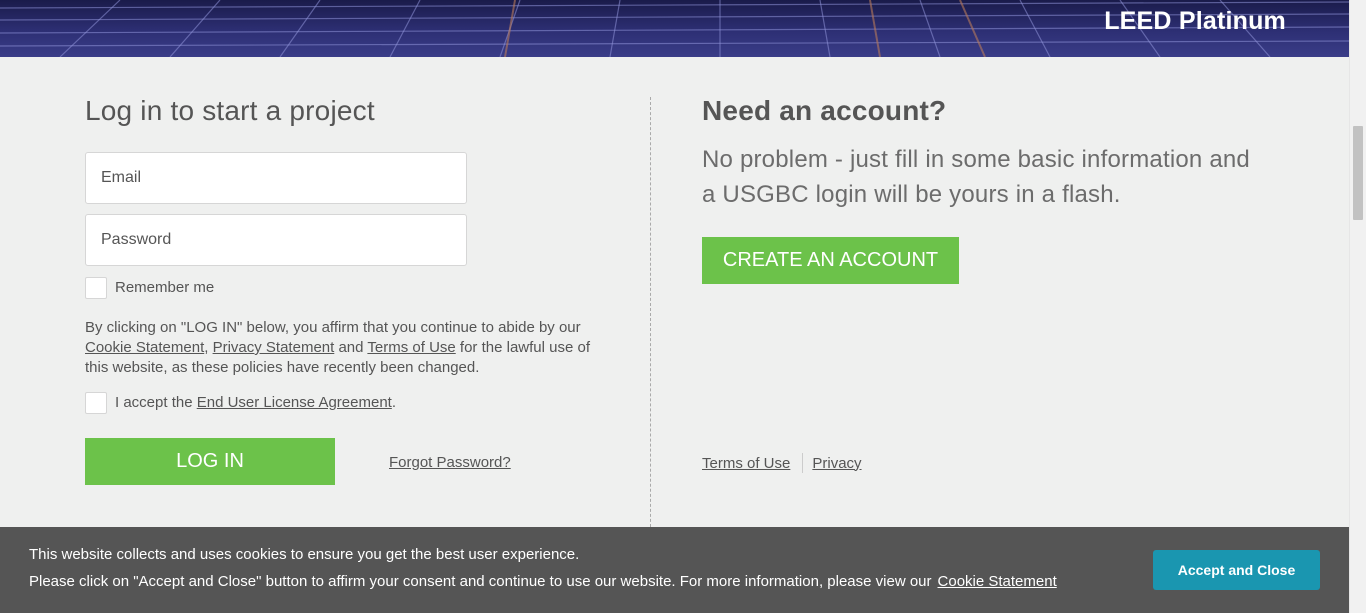 The height and width of the screenshot is (613, 1366). I want to click on create-account-button: CREATE AN ACCOUNT, so click(830, 260).